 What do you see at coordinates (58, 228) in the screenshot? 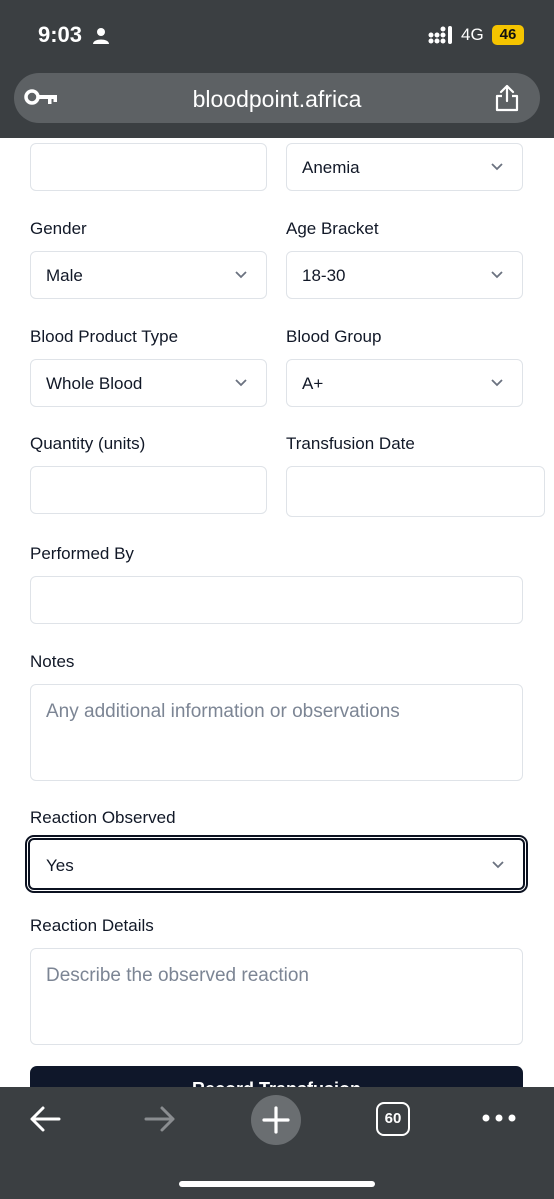
I see `gender-label: Gender` at bounding box center [58, 228].